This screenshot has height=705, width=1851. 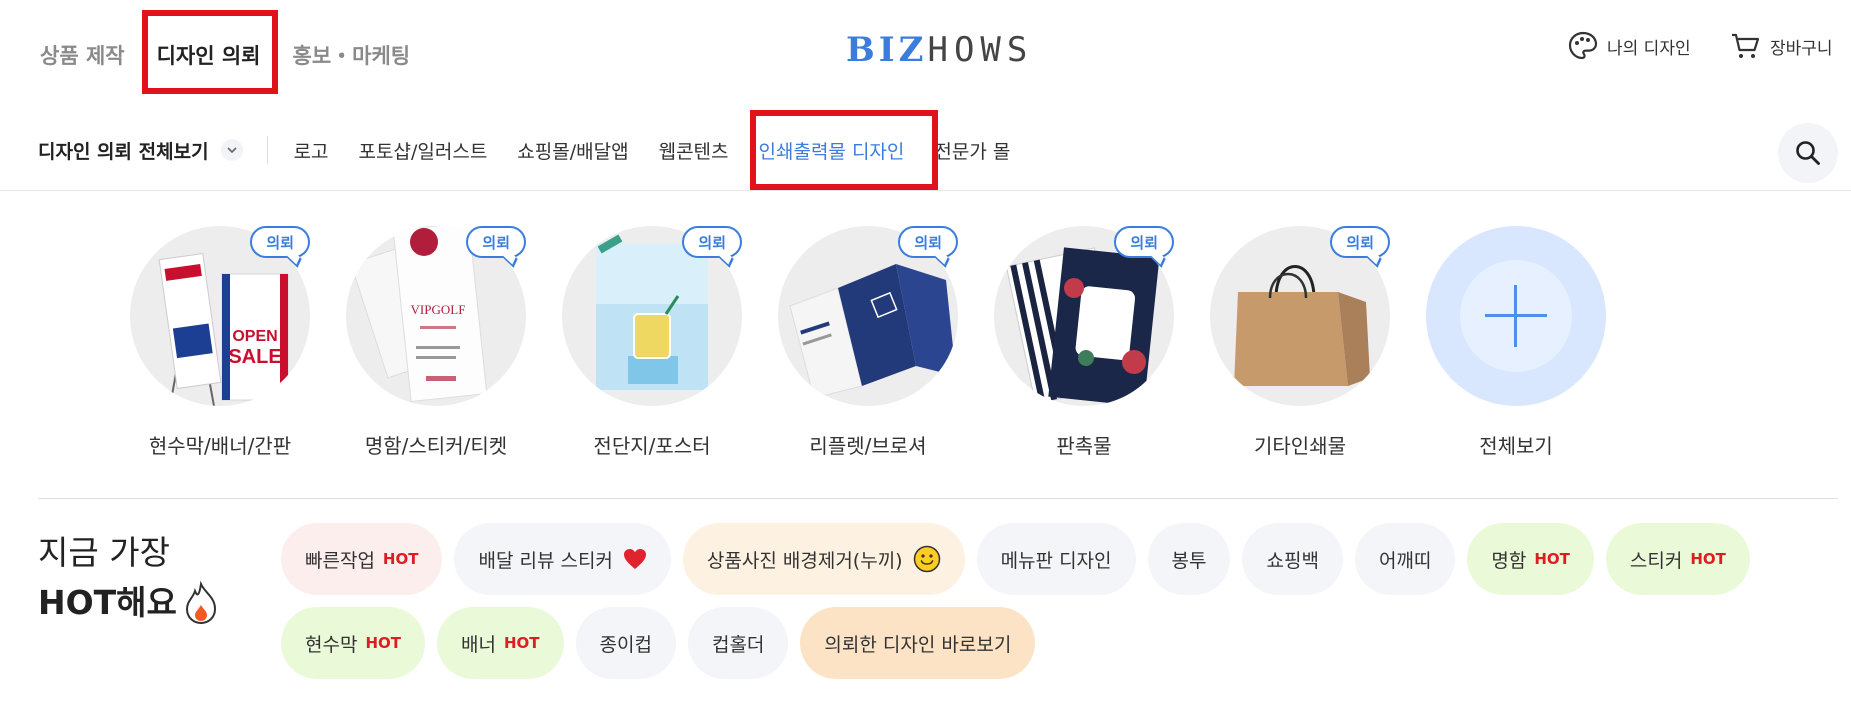 I want to click on chip-label: 상품사진 배경제거(누끼), so click(x=804, y=560).